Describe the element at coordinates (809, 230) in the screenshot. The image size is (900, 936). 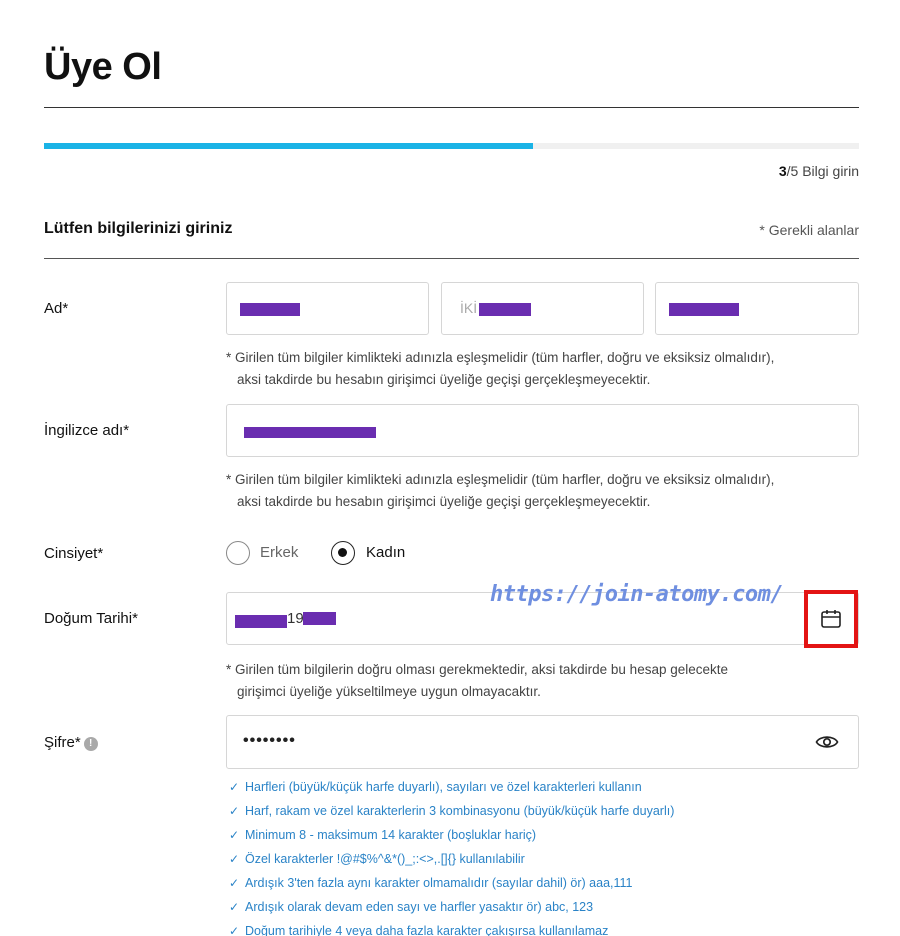
I see `required-fields-note: * Gerekli alanlar` at that location.